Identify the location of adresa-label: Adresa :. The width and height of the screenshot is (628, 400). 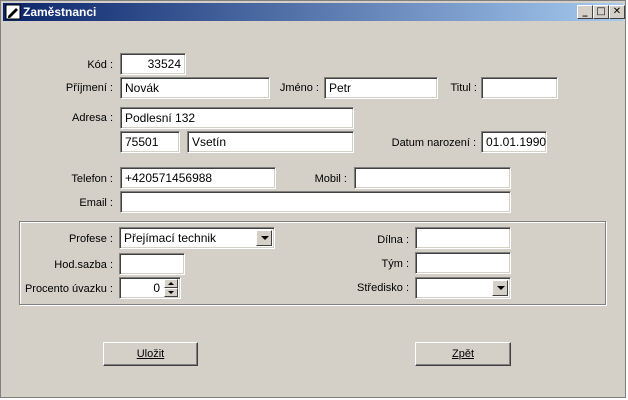
(92, 118).